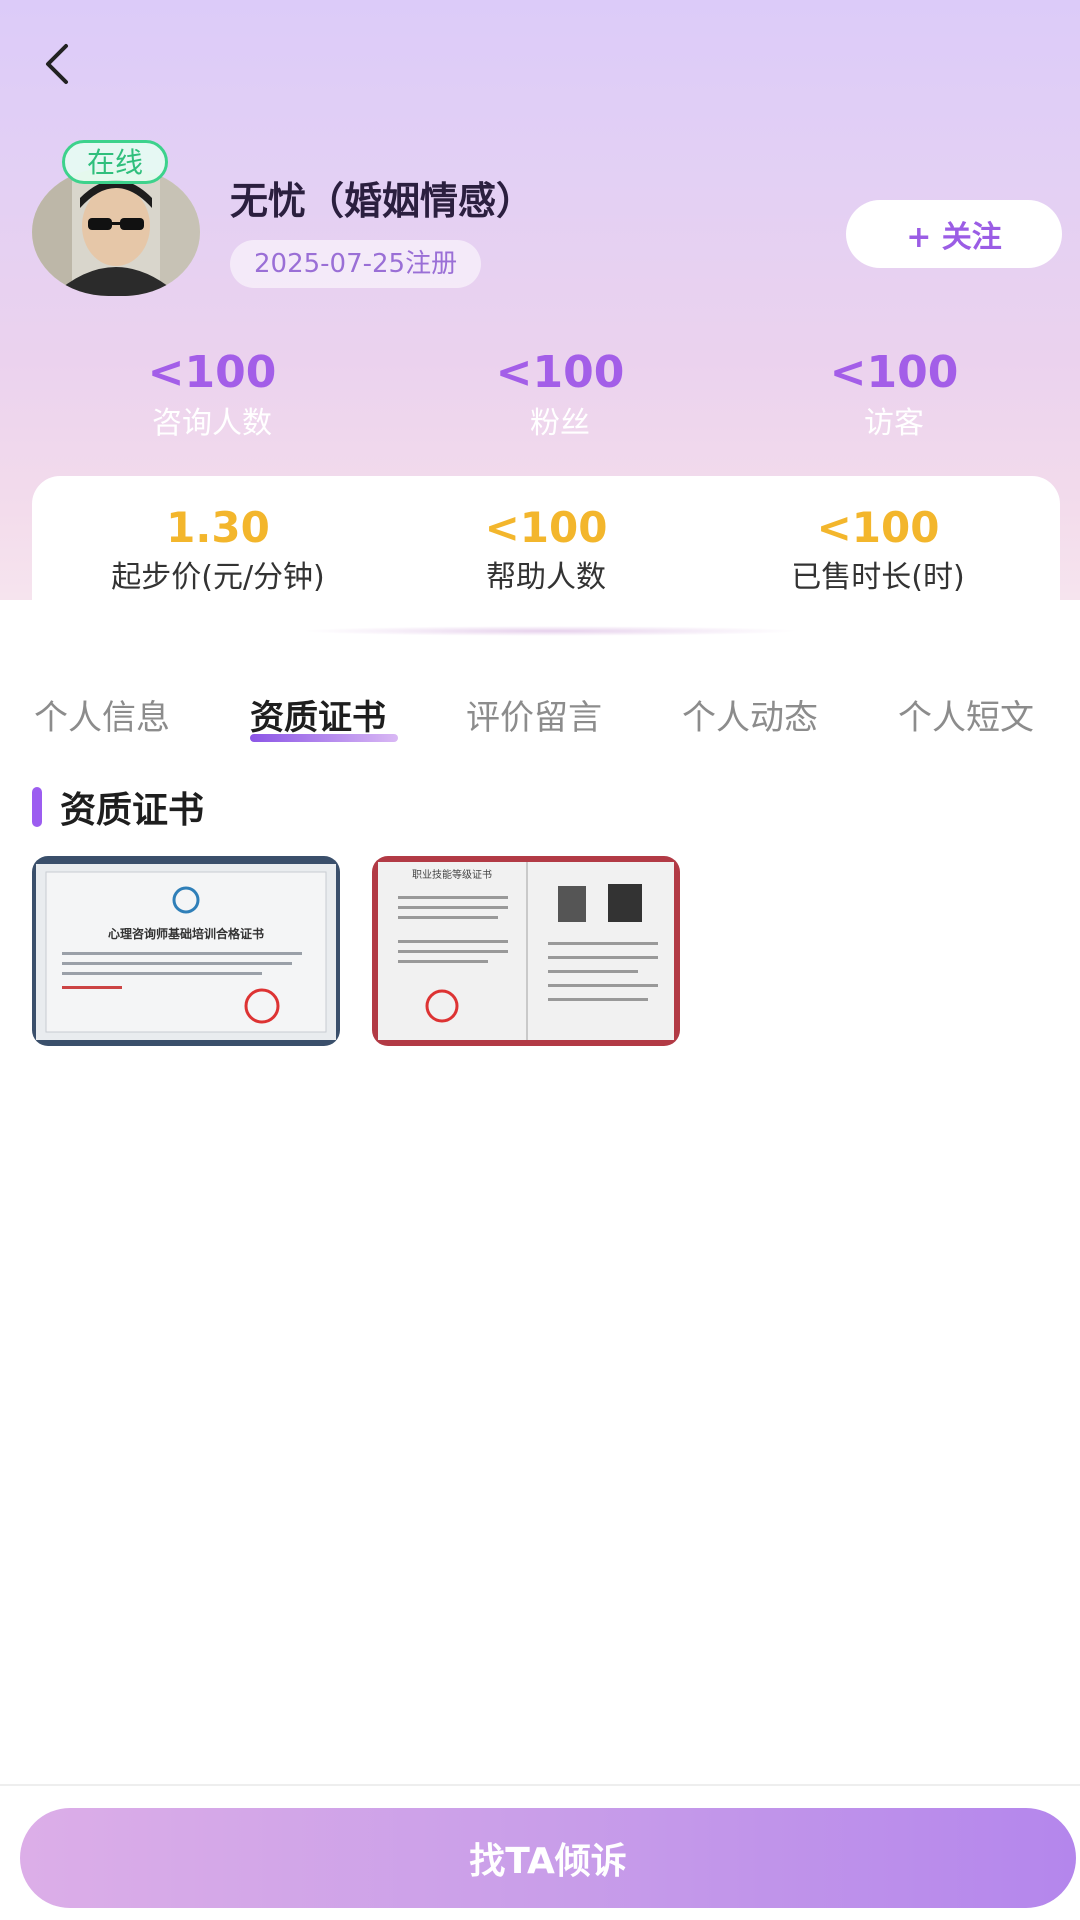  I want to click on stat-label: 帮助人数, so click(546, 577).